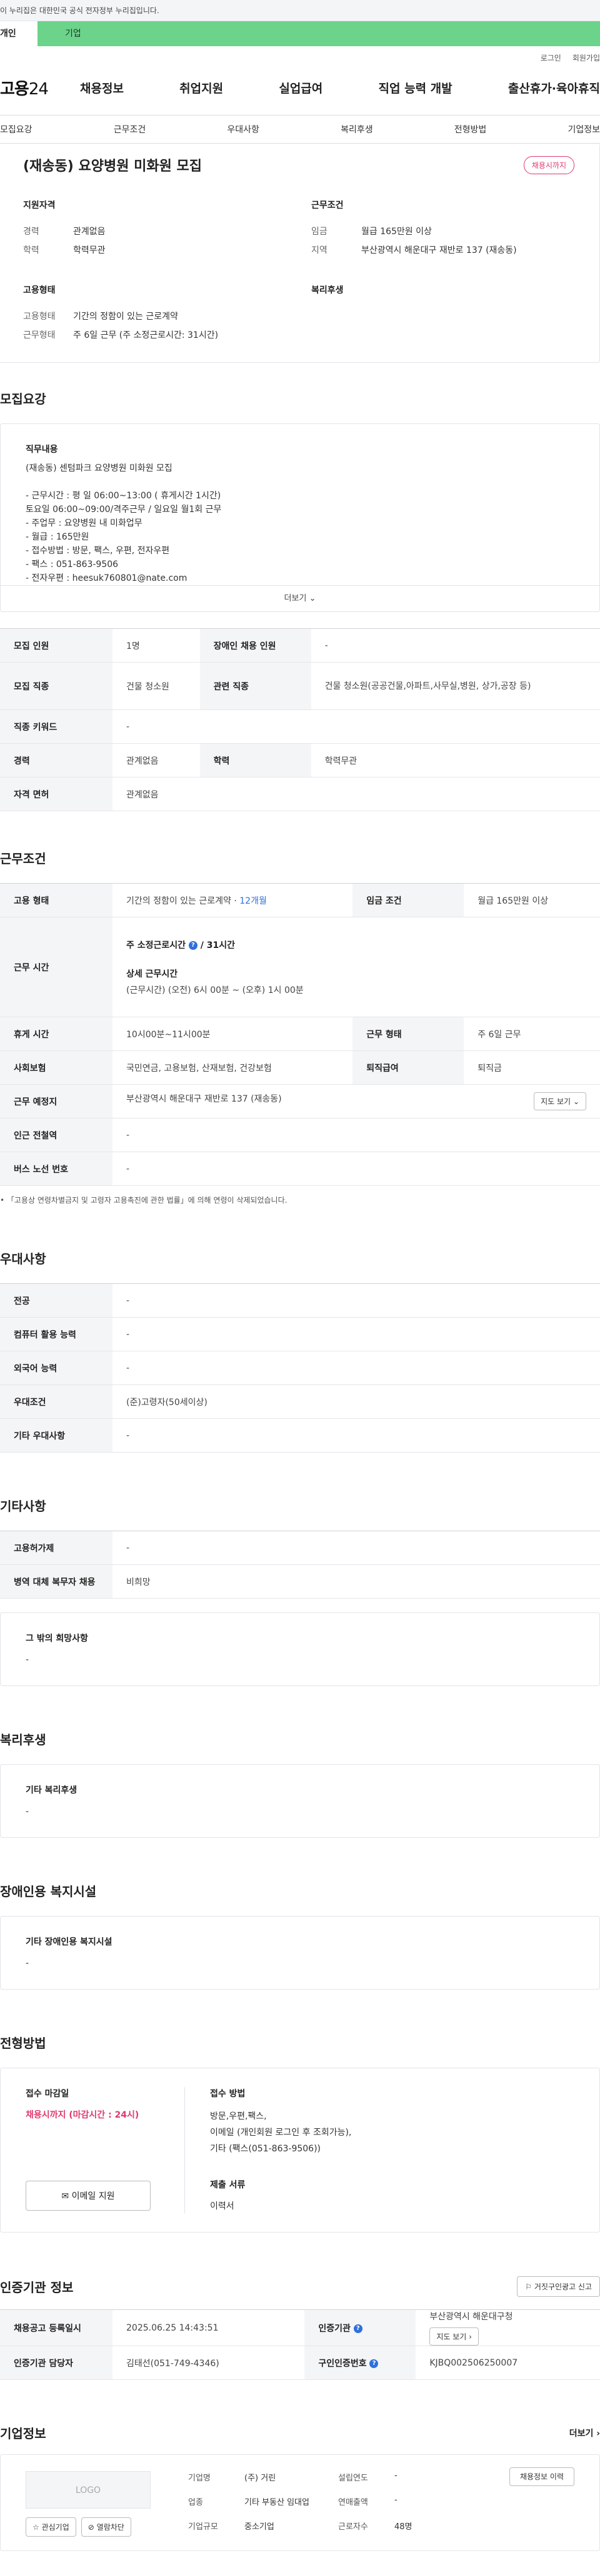 This screenshot has height=2576, width=600. What do you see at coordinates (56, 760) in the screenshot?
I see `career-row-label: 경력` at bounding box center [56, 760].